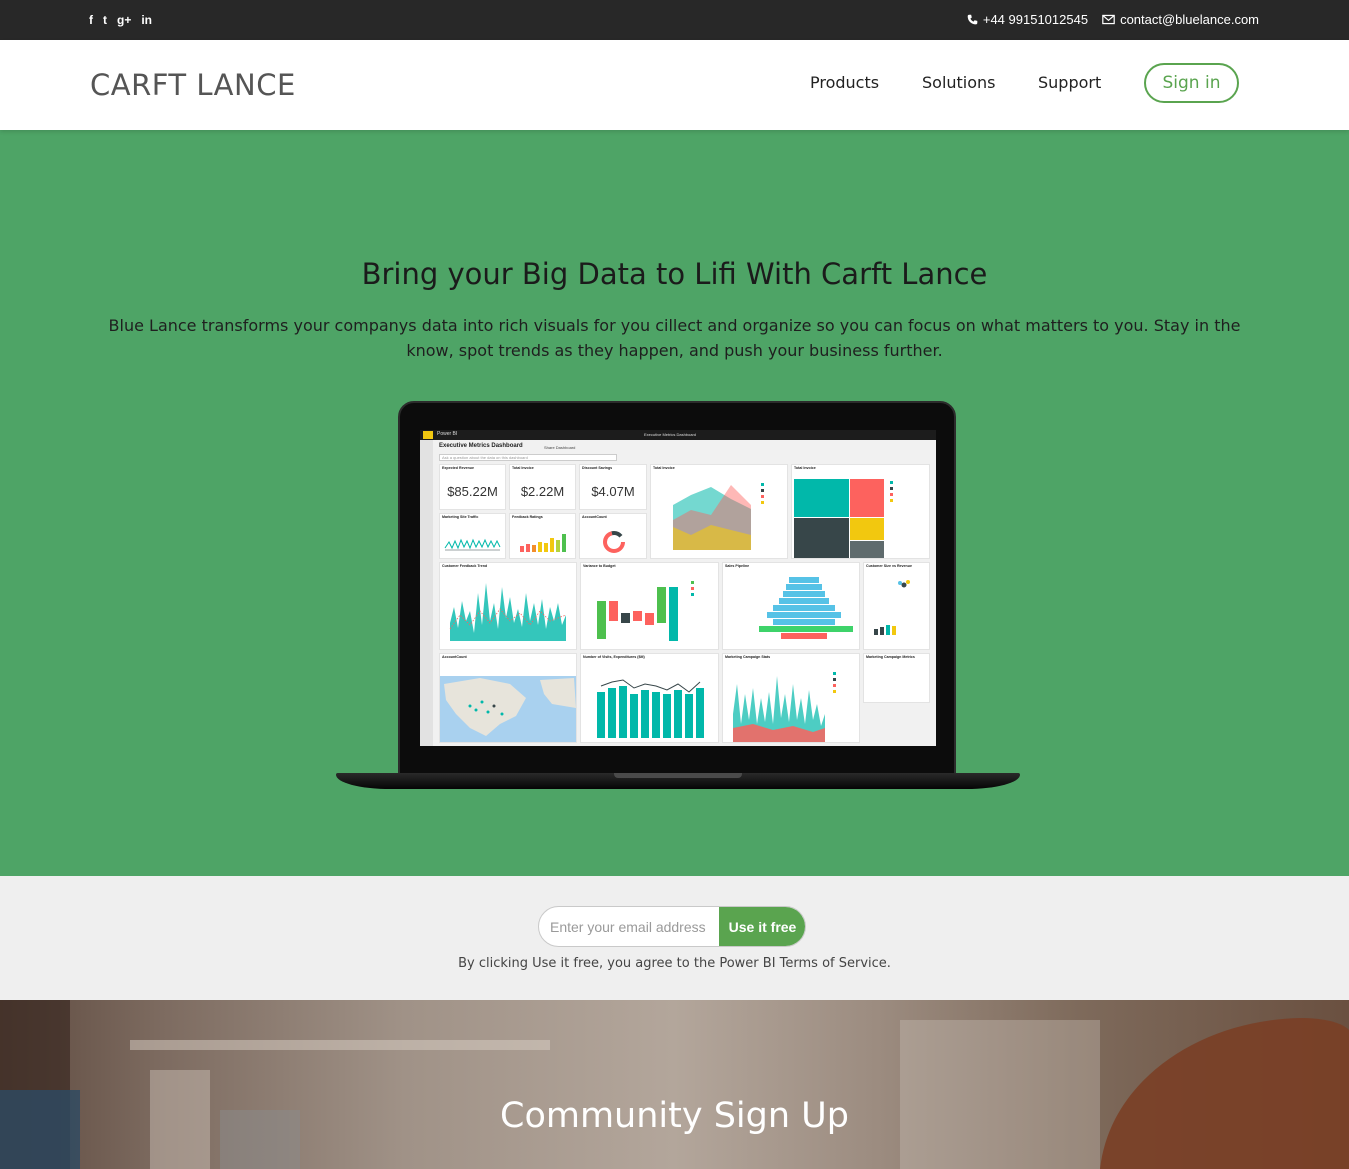 Image resolution: width=1349 pixels, height=1169 pixels. What do you see at coordinates (1035, 19) in the screenshot?
I see `phone-number: +44 99151012545` at bounding box center [1035, 19].